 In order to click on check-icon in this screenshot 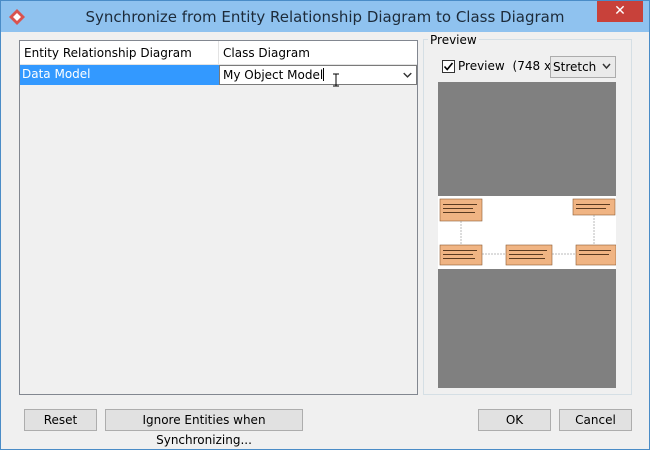, I will do `click(448, 66)`.